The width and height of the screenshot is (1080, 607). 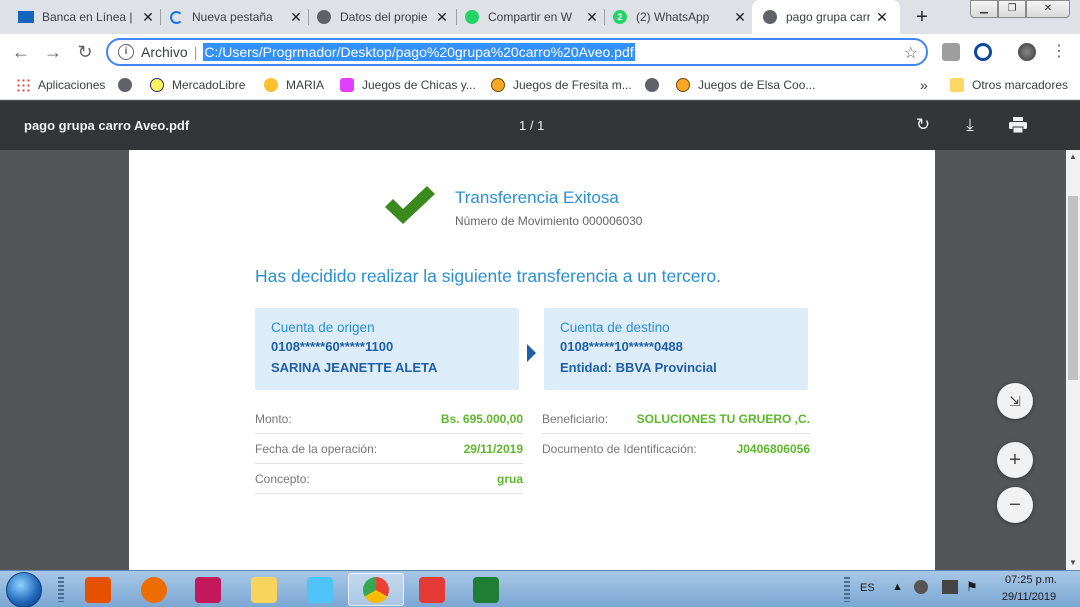 What do you see at coordinates (921, 587) in the screenshot?
I see `tray-app-icon` at bounding box center [921, 587].